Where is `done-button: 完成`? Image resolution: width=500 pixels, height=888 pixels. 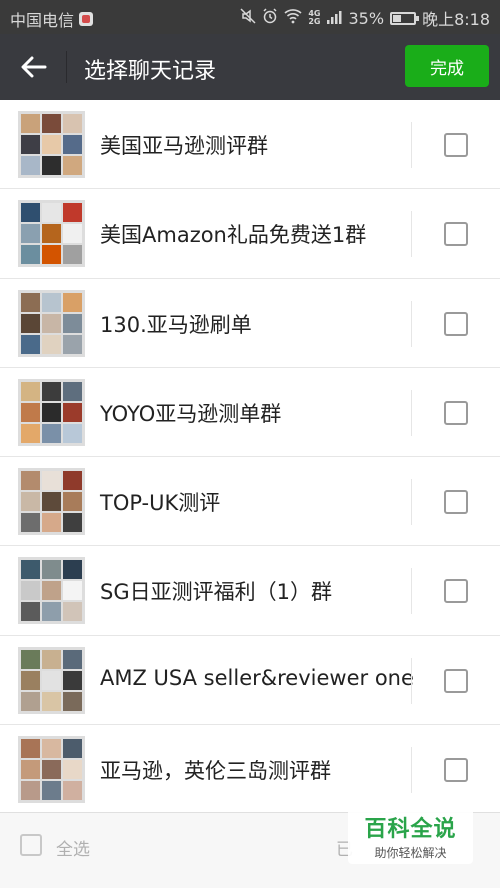 done-button: 完成 is located at coordinates (447, 66).